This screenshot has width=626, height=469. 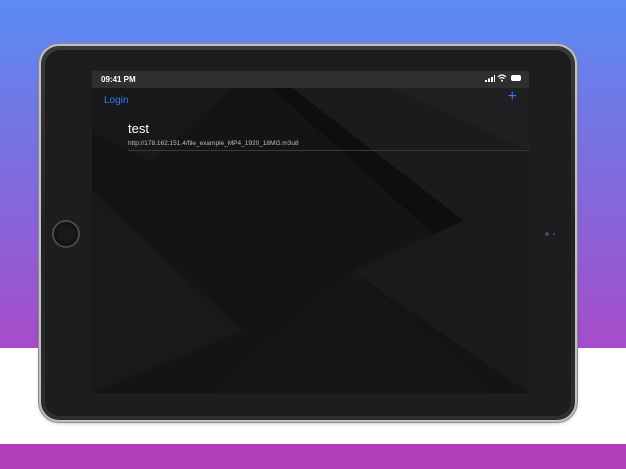 I want to click on promo-background-strip, so click(x=313, y=456).